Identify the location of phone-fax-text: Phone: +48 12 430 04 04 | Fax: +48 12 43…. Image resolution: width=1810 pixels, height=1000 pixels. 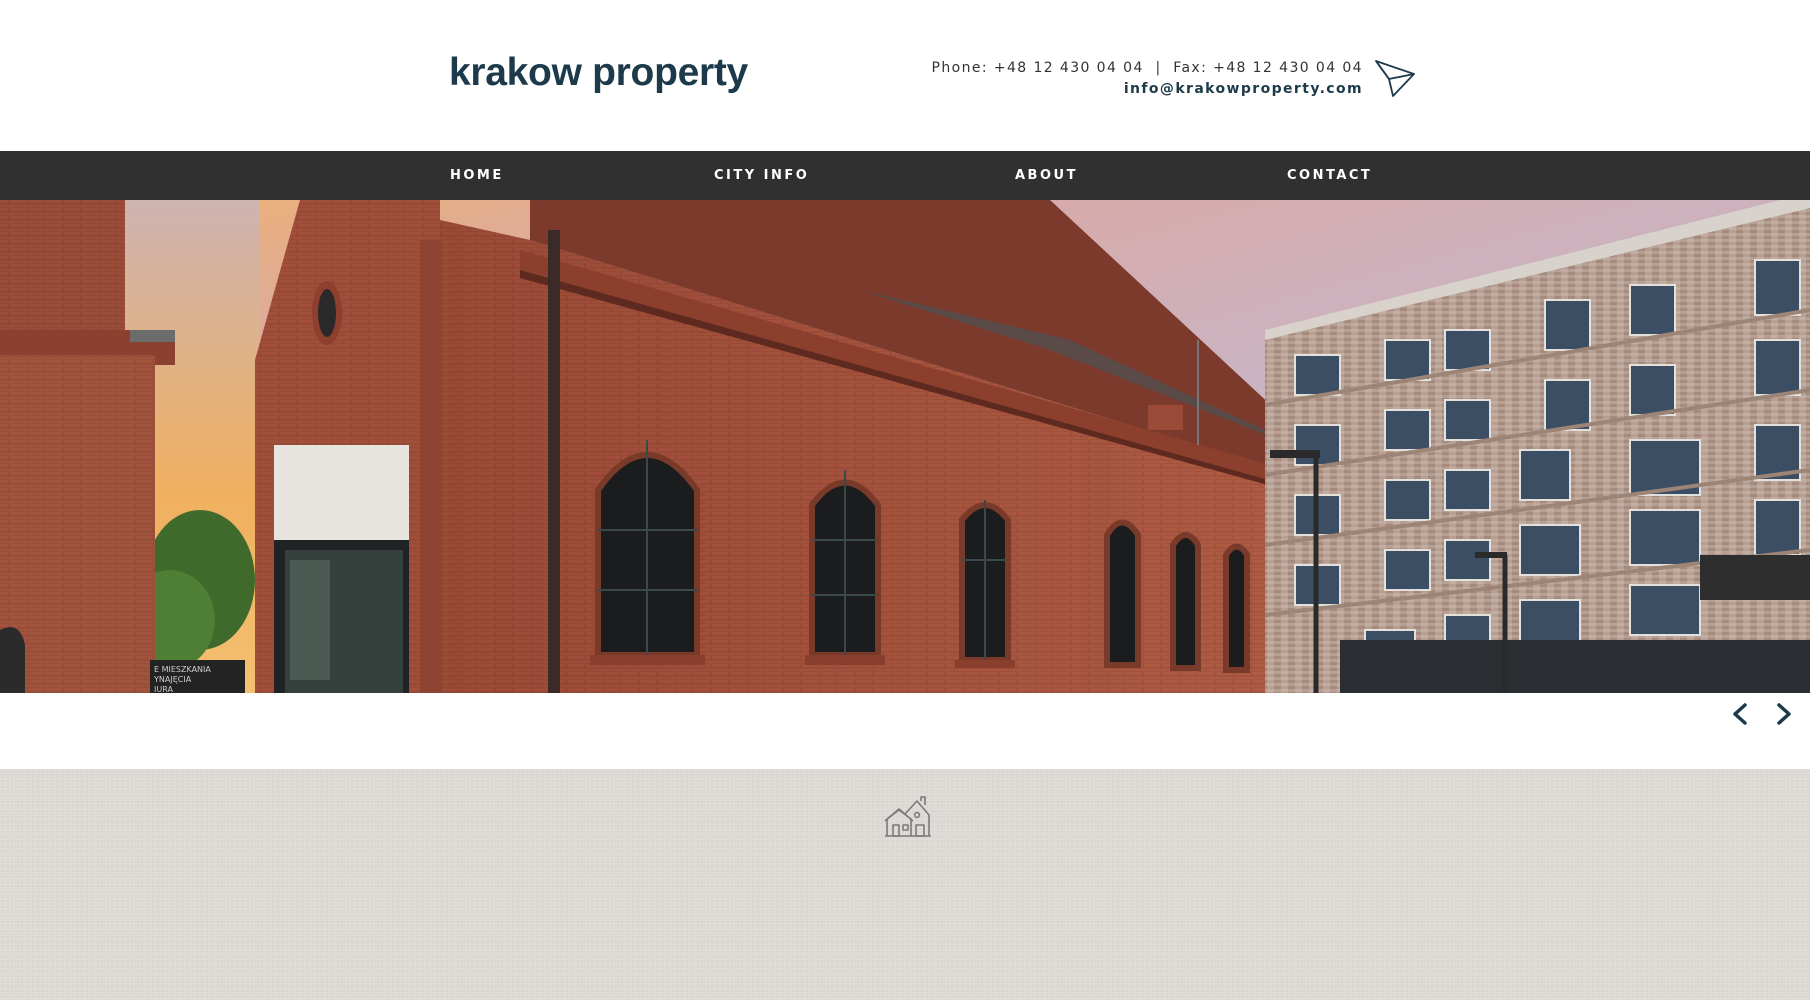
(1147, 68).